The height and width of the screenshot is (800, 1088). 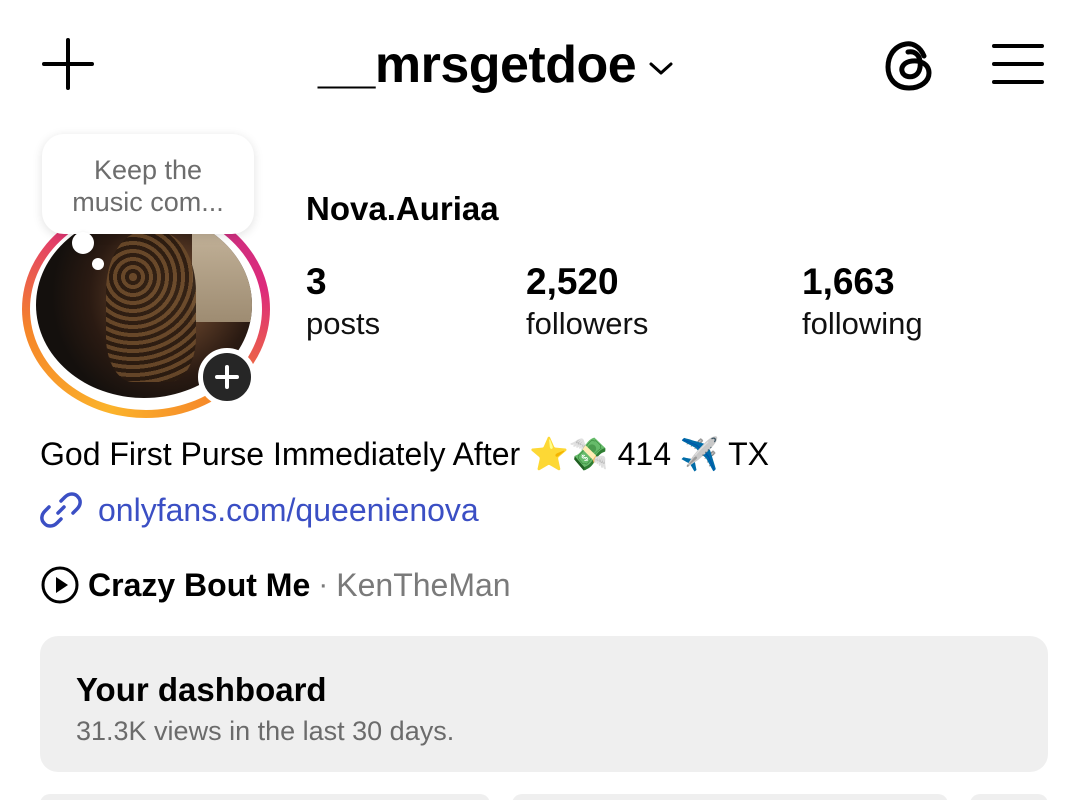 I want to click on profile-link: onlyfans.com/queenienova, so click(x=259, y=510).